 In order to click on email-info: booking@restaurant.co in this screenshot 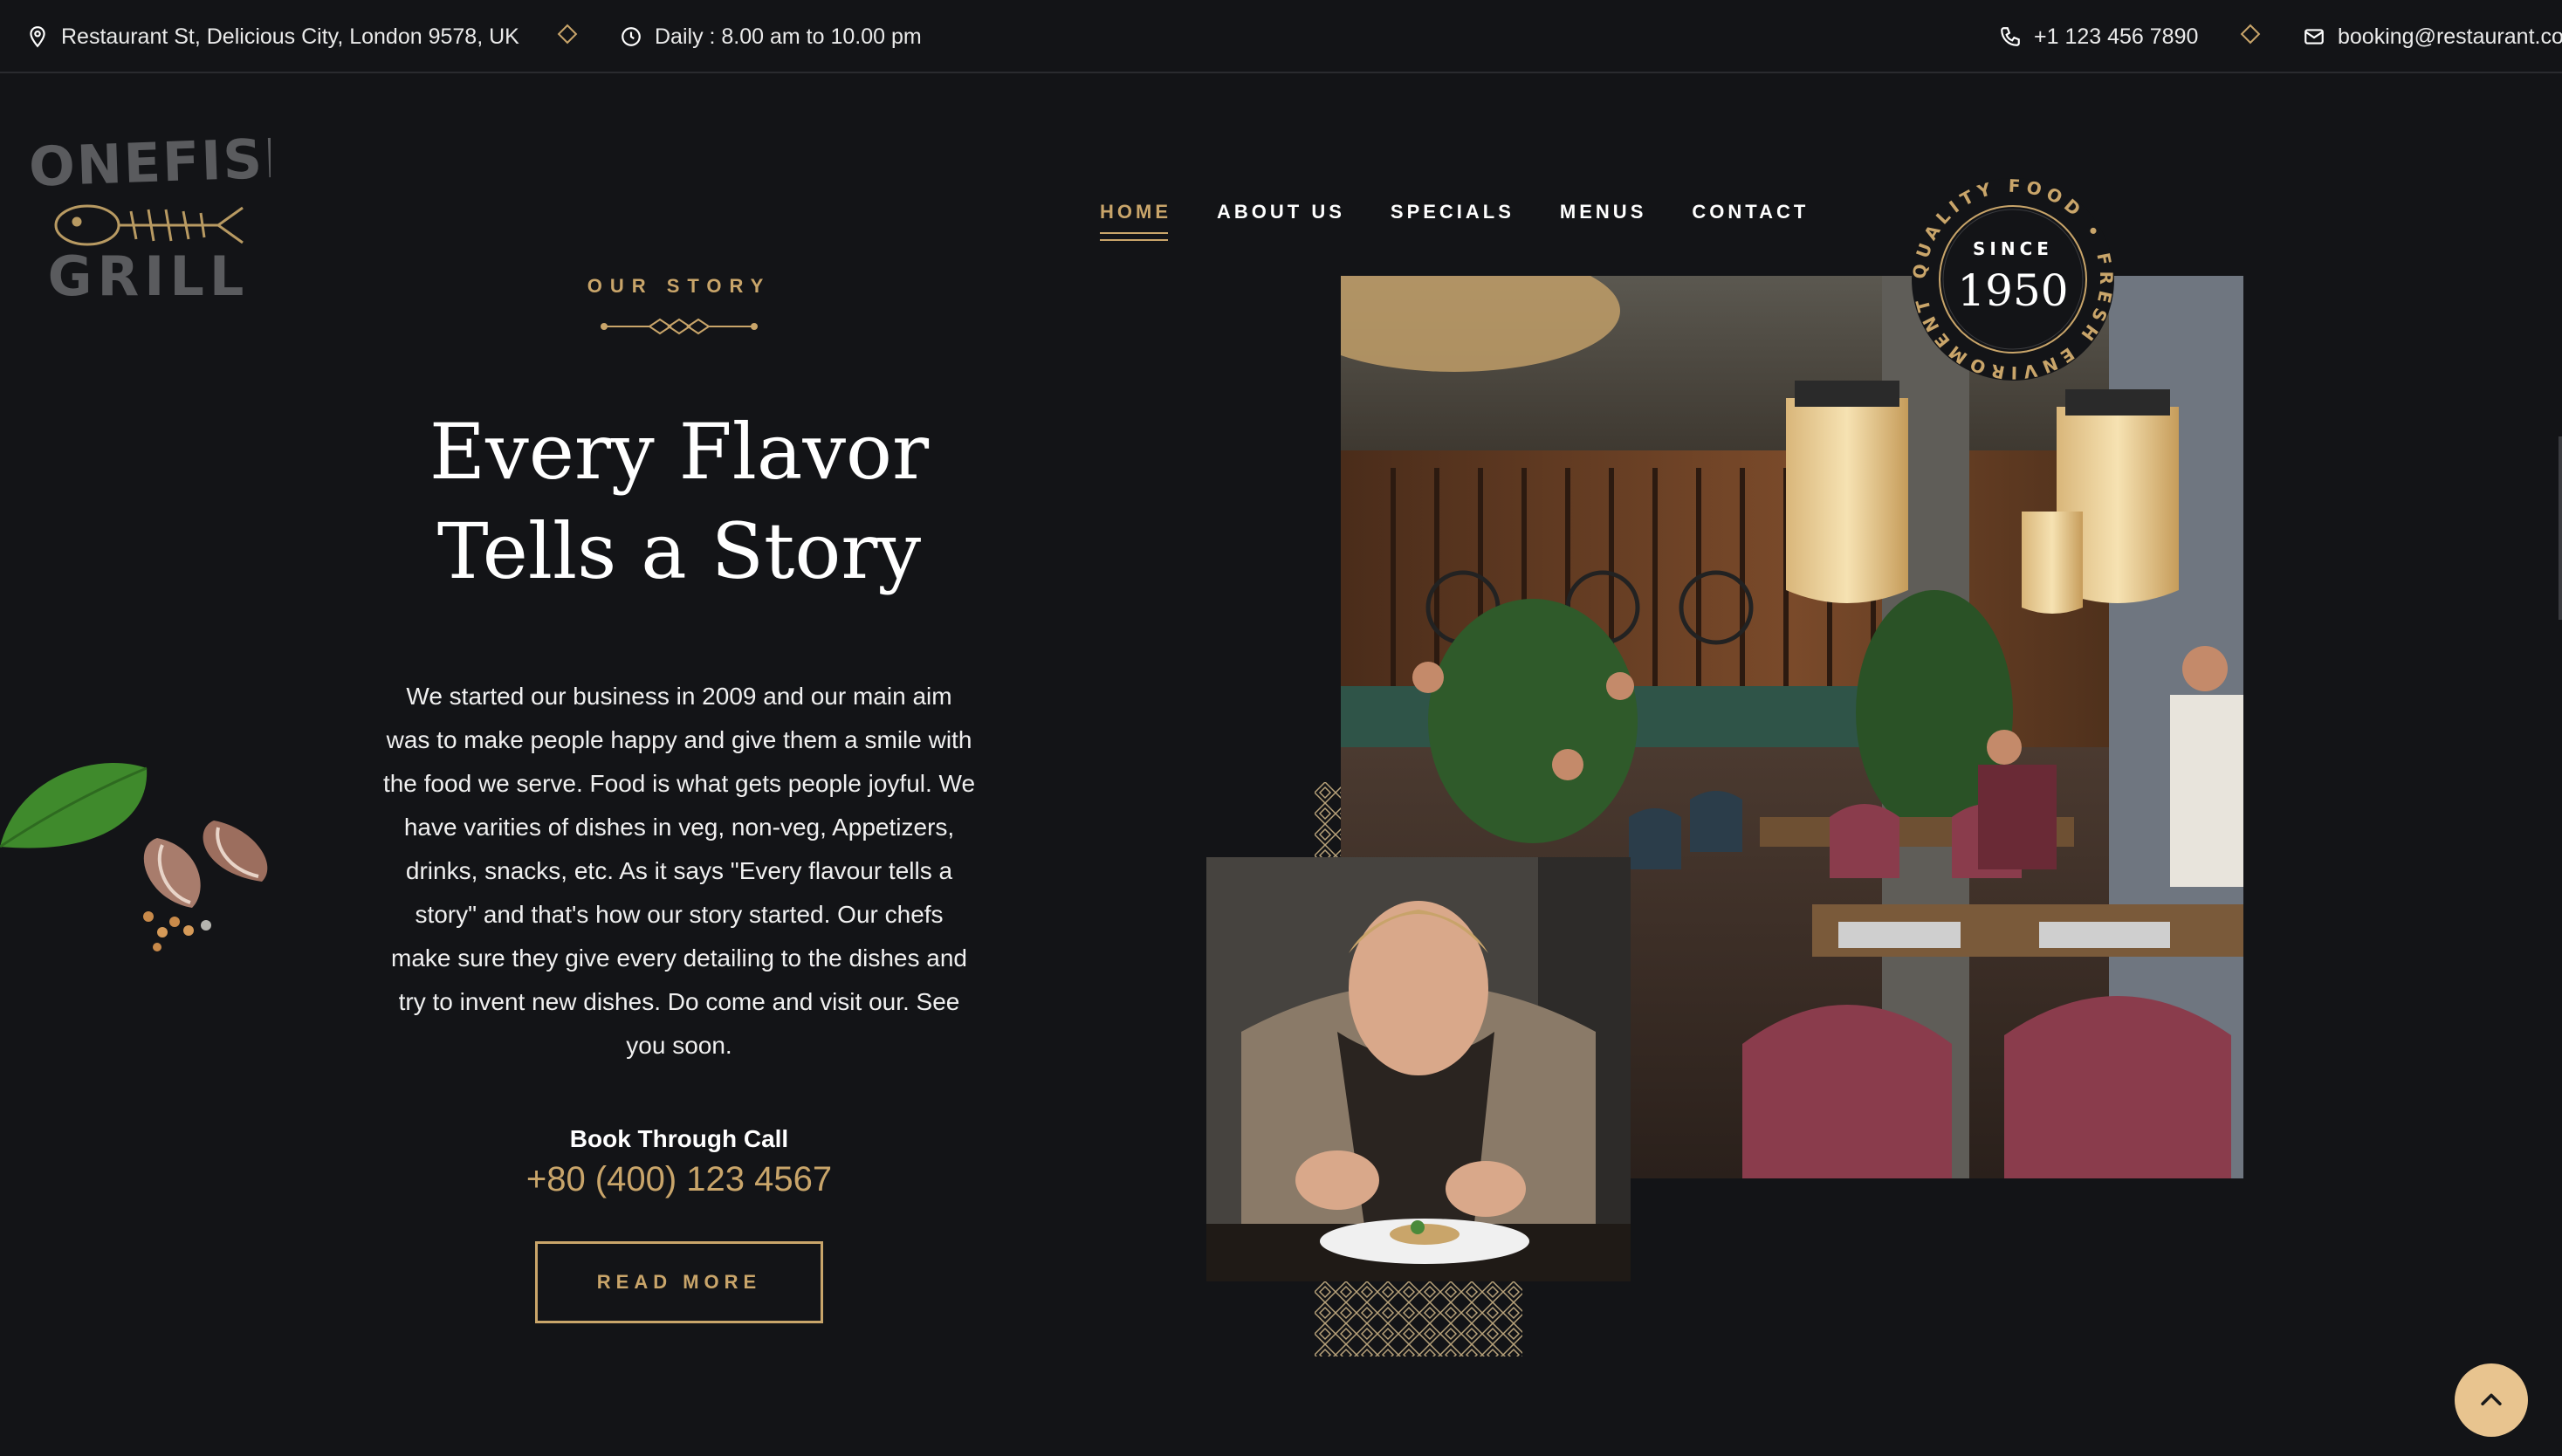, I will do `click(2433, 36)`.